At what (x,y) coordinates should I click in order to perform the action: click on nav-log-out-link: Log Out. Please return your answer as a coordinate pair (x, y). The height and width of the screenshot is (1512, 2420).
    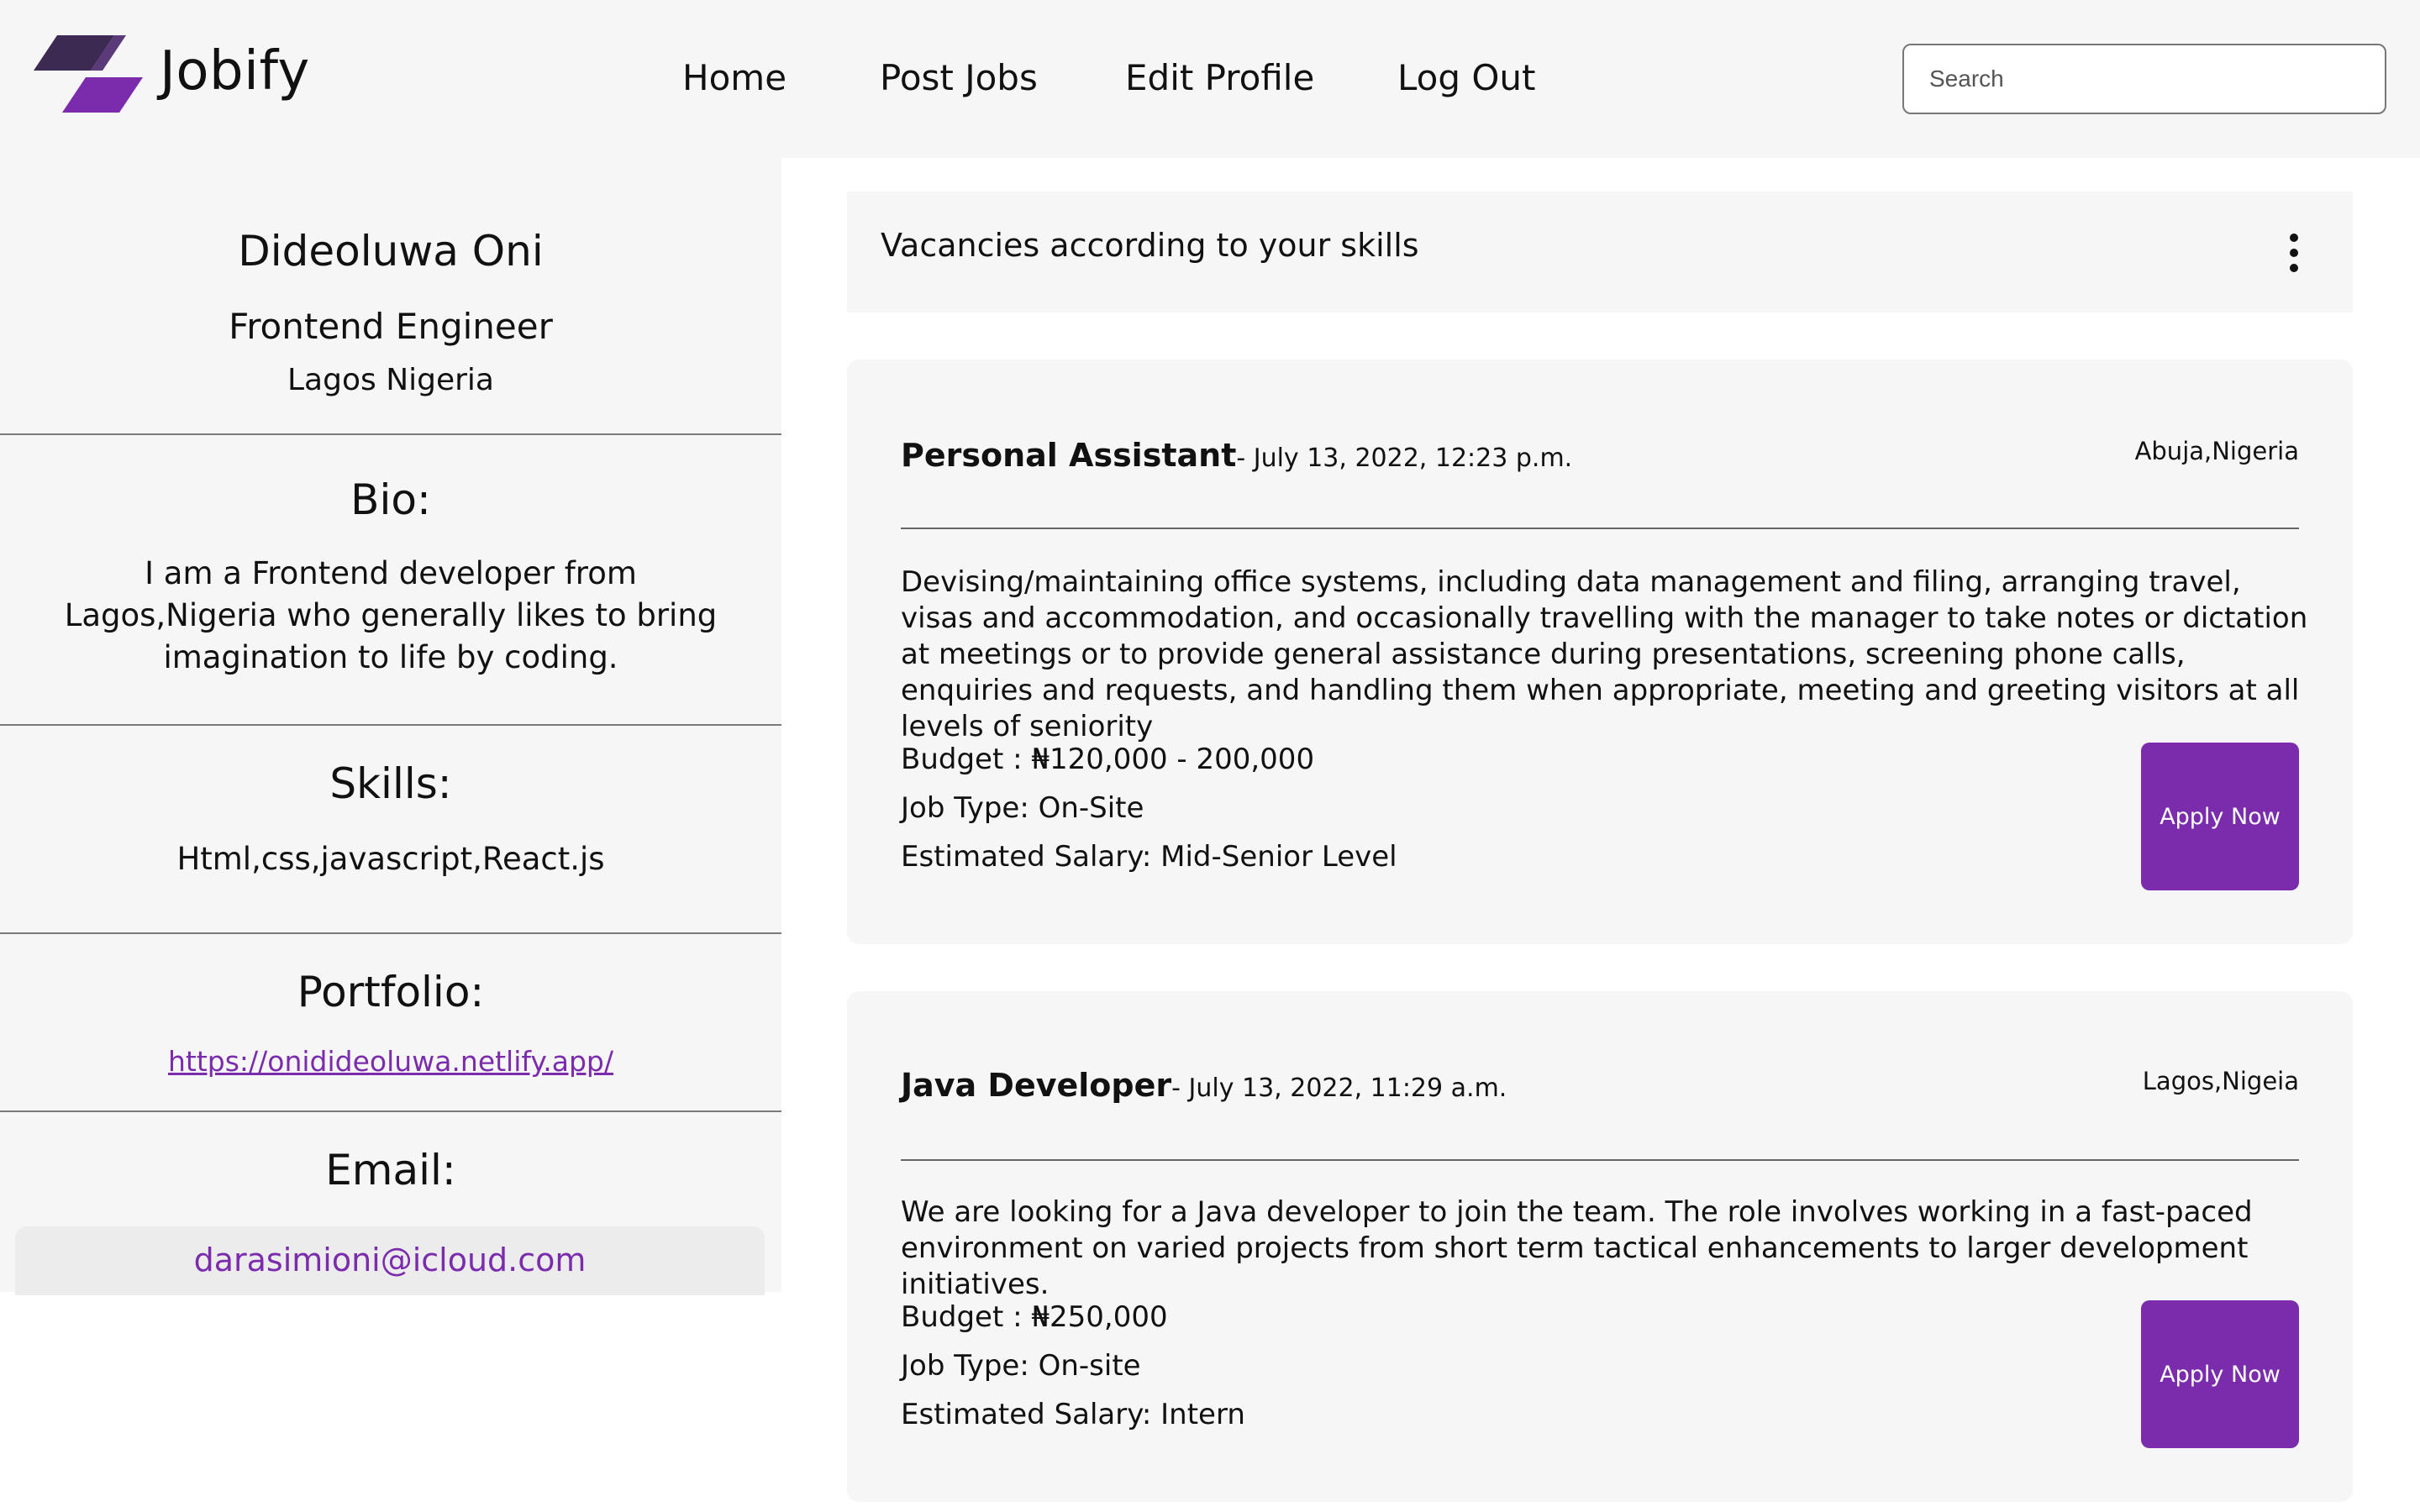
    Looking at the image, I should click on (1467, 77).